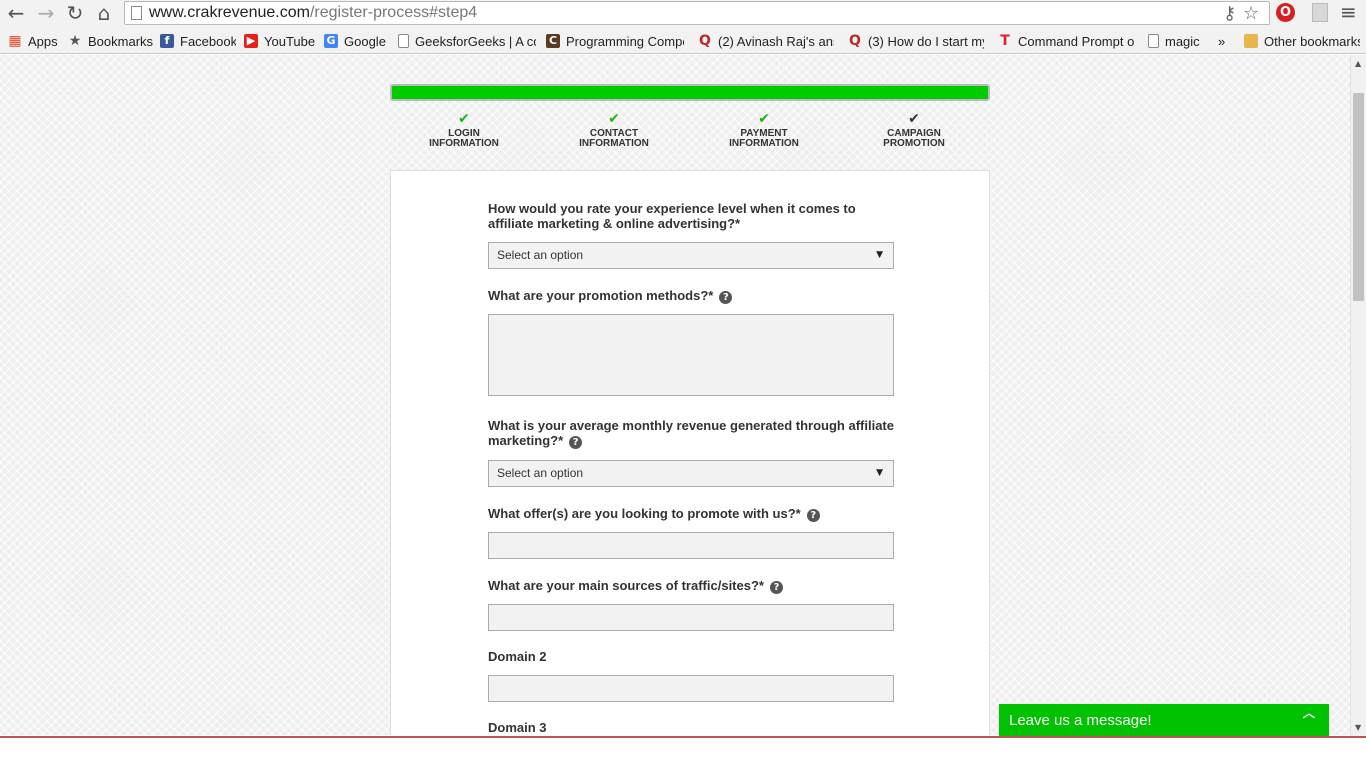  What do you see at coordinates (614, 130) in the screenshot?
I see `step-contact: ✔ CONTACT INFORMATION` at bounding box center [614, 130].